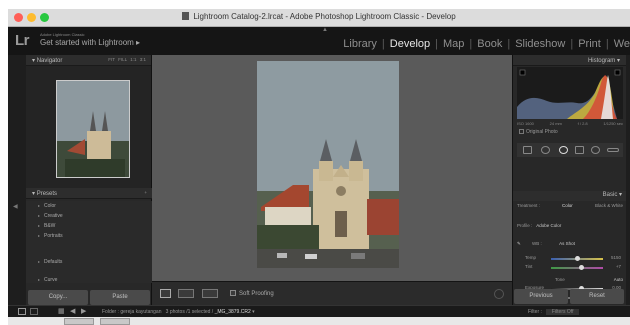  What do you see at coordinates (545, 150) in the screenshot?
I see `spot-removal-tool-icon` at bounding box center [545, 150].